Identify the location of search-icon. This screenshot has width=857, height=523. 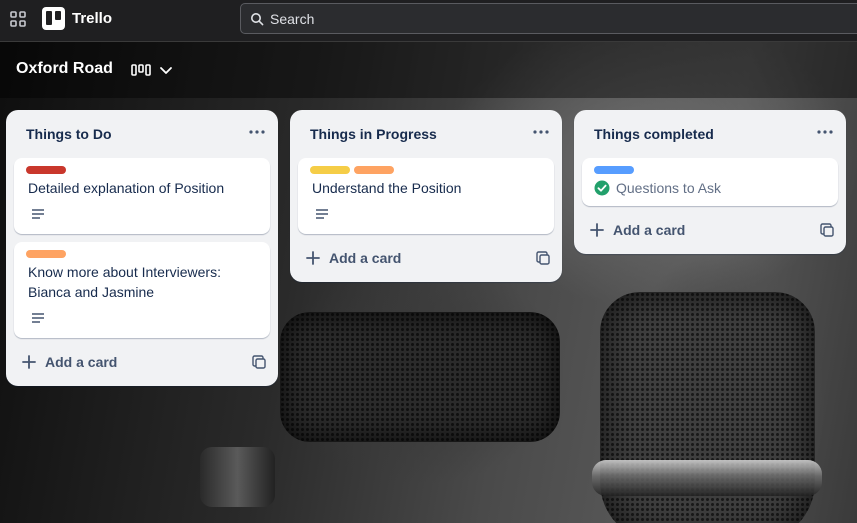
(257, 18).